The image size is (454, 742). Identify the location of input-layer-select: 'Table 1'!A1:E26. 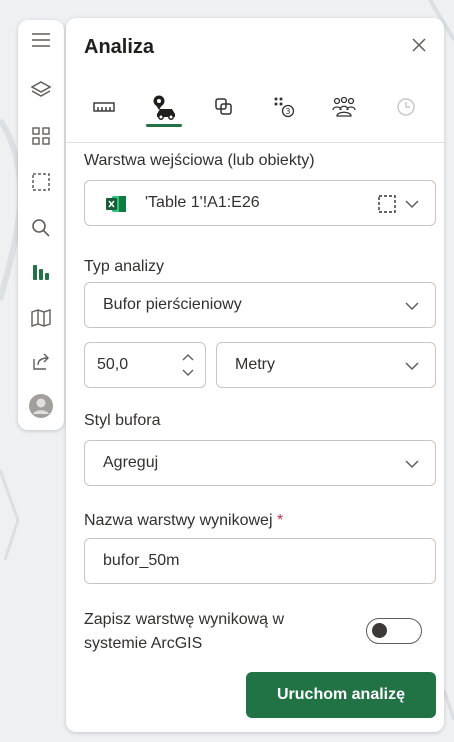
(260, 203).